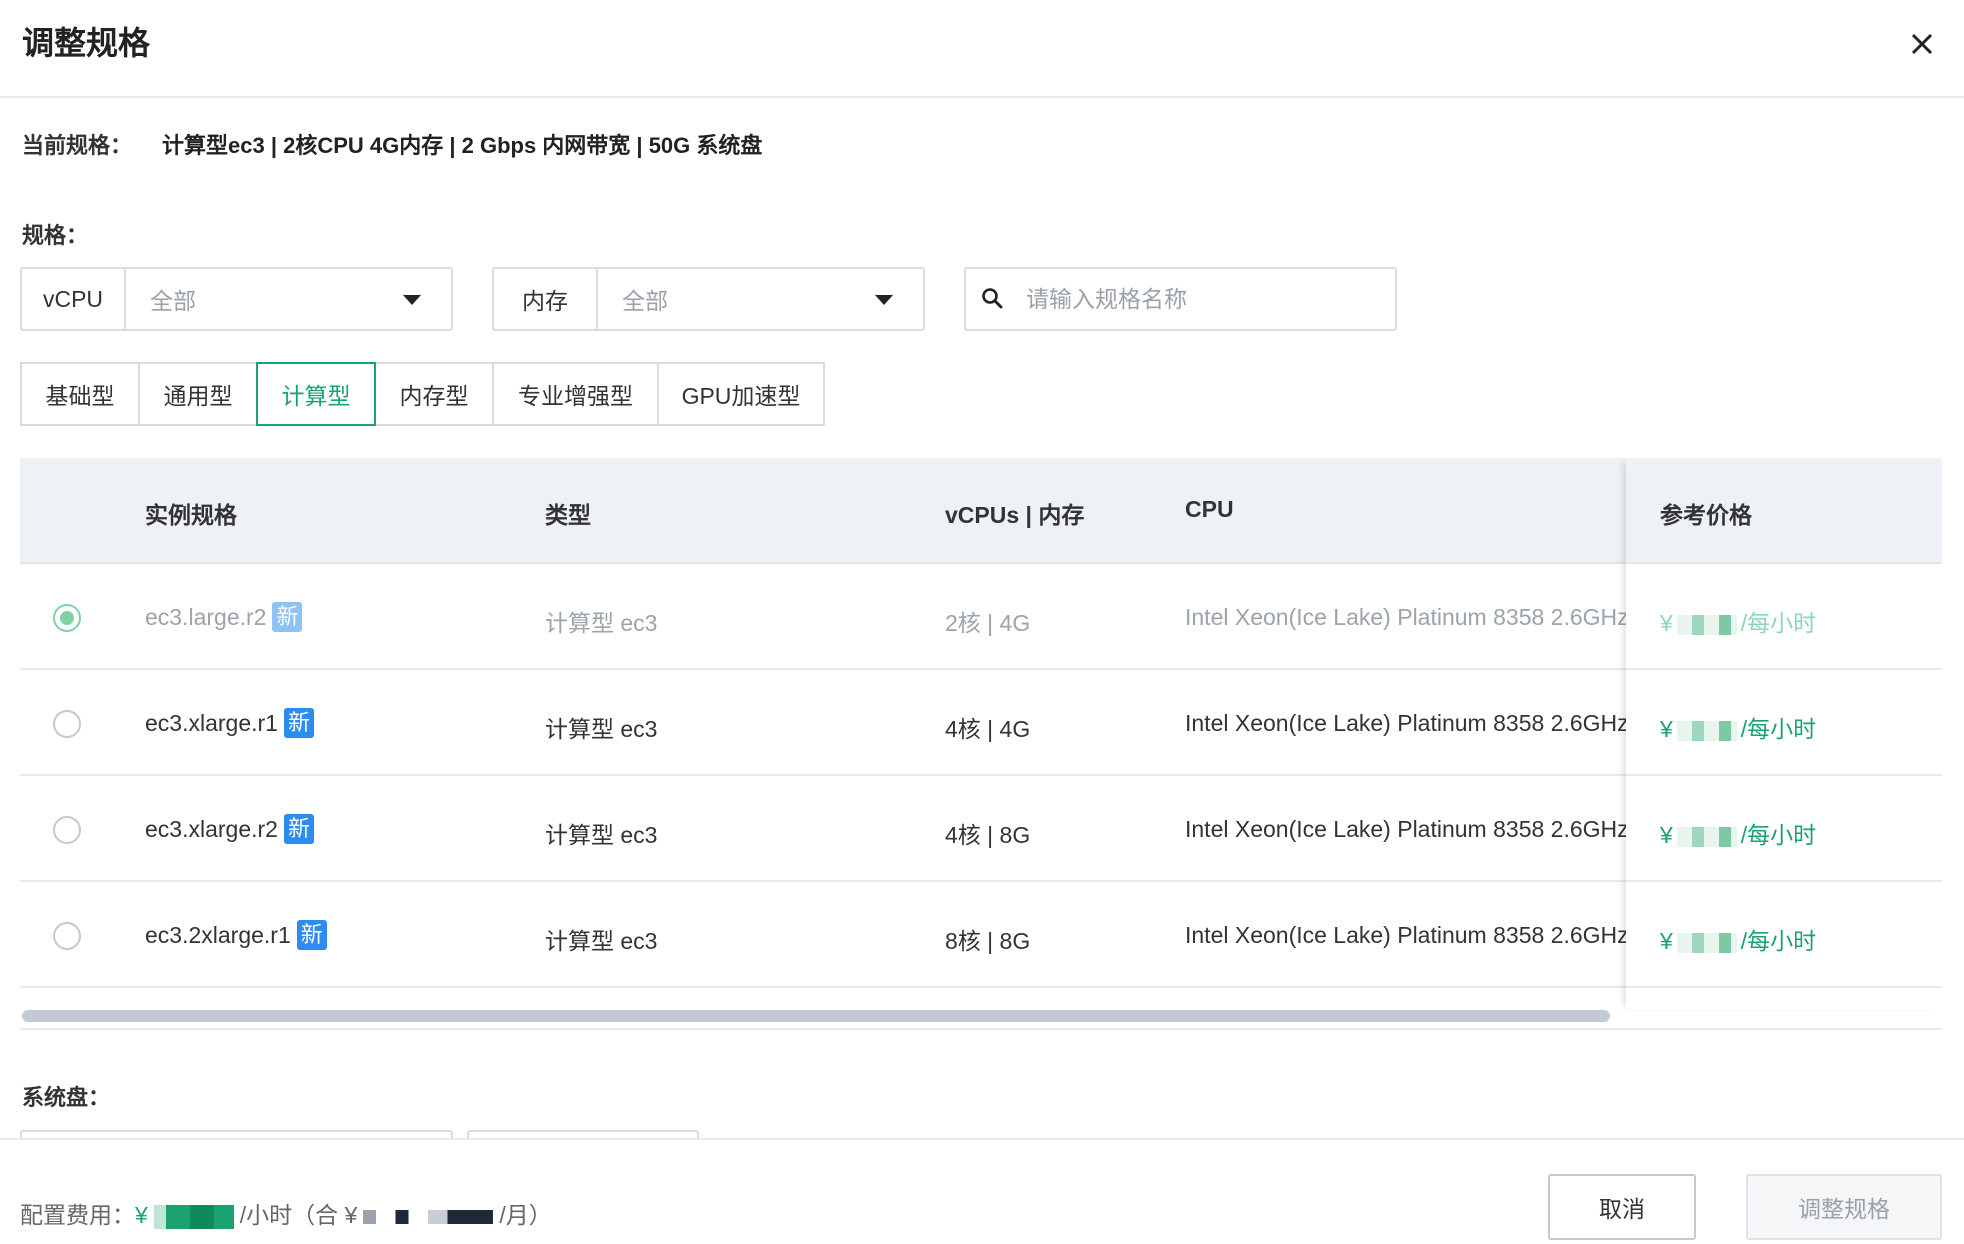 Image resolution: width=1964 pixels, height=1244 pixels. Describe the element at coordinates (1784, 511) in the screenshot. I see `header-price-cell: 参考价格` at that location.